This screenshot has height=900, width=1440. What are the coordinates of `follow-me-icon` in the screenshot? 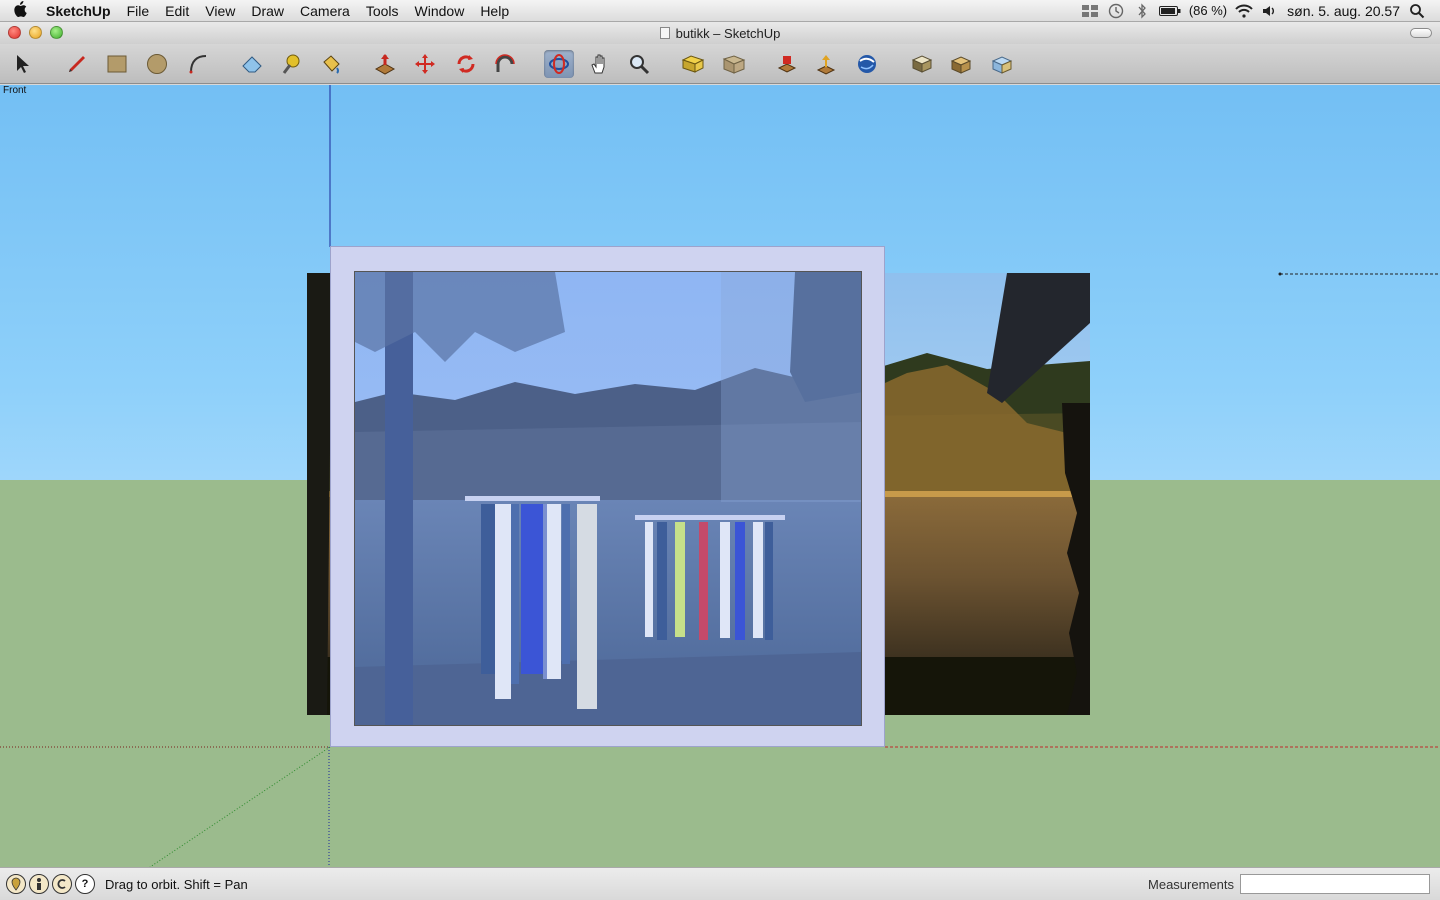 It's located at (505, 63).